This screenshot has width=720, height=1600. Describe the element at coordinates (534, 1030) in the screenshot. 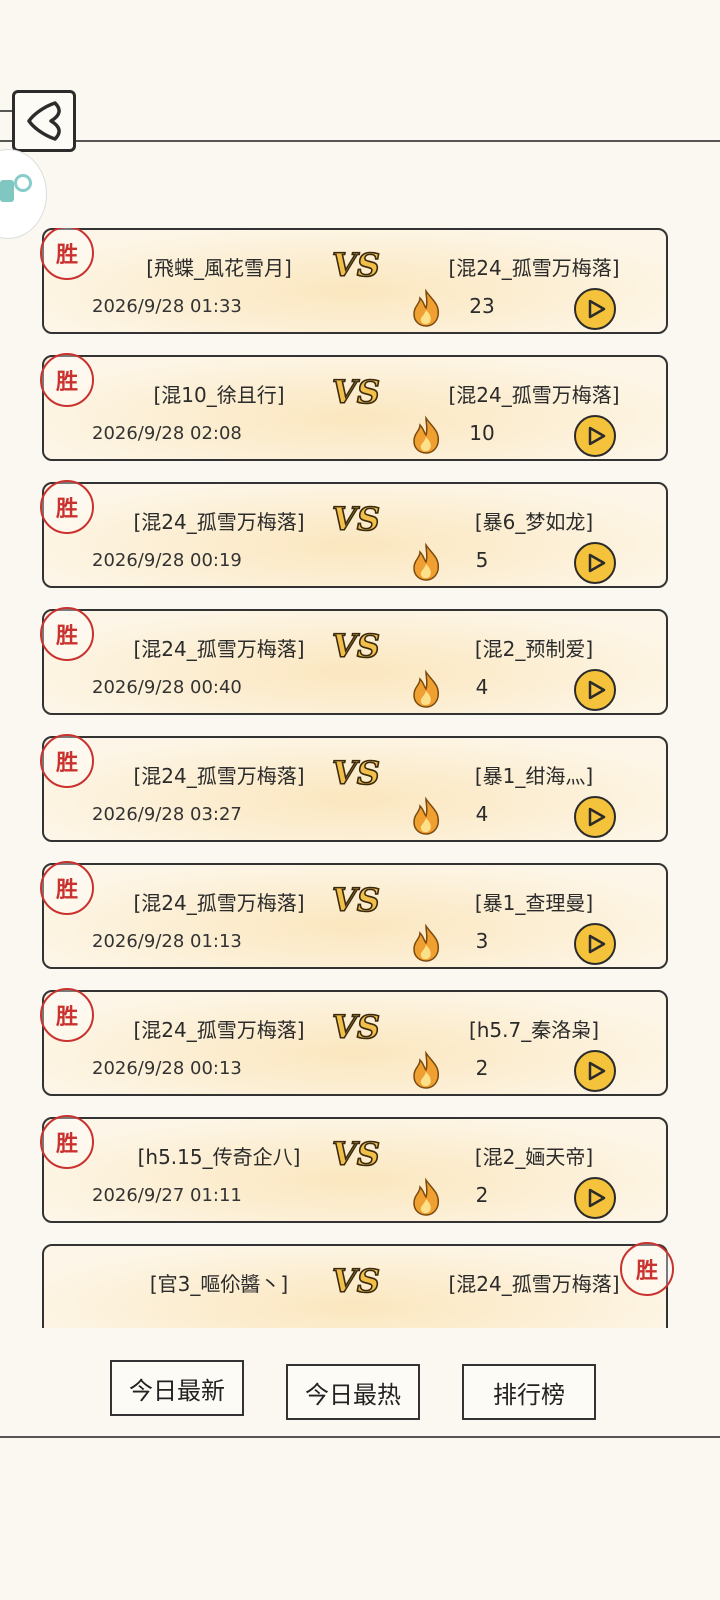

I see `player-right: [h5.7_秦洛枭]` at that location.